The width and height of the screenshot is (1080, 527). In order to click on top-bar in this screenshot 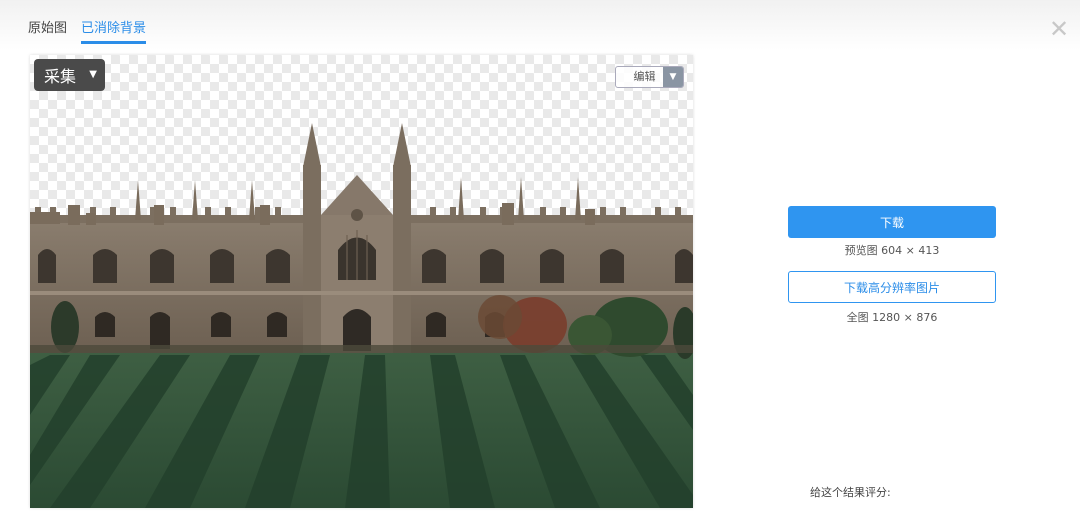, I will do `click(540, 25)`.